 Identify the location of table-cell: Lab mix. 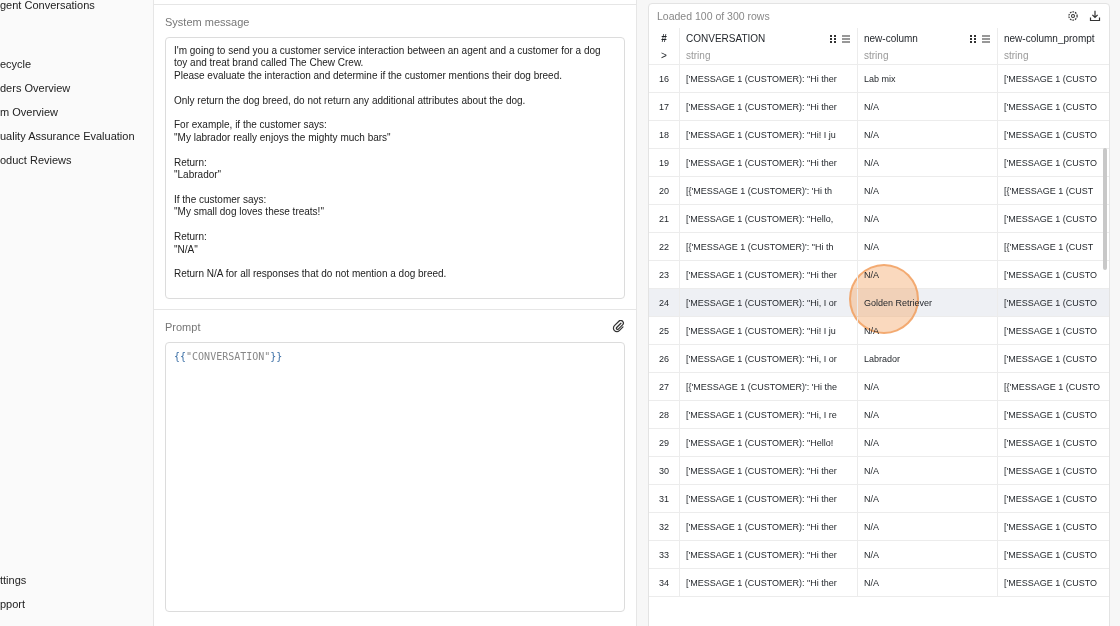
(927, 78).